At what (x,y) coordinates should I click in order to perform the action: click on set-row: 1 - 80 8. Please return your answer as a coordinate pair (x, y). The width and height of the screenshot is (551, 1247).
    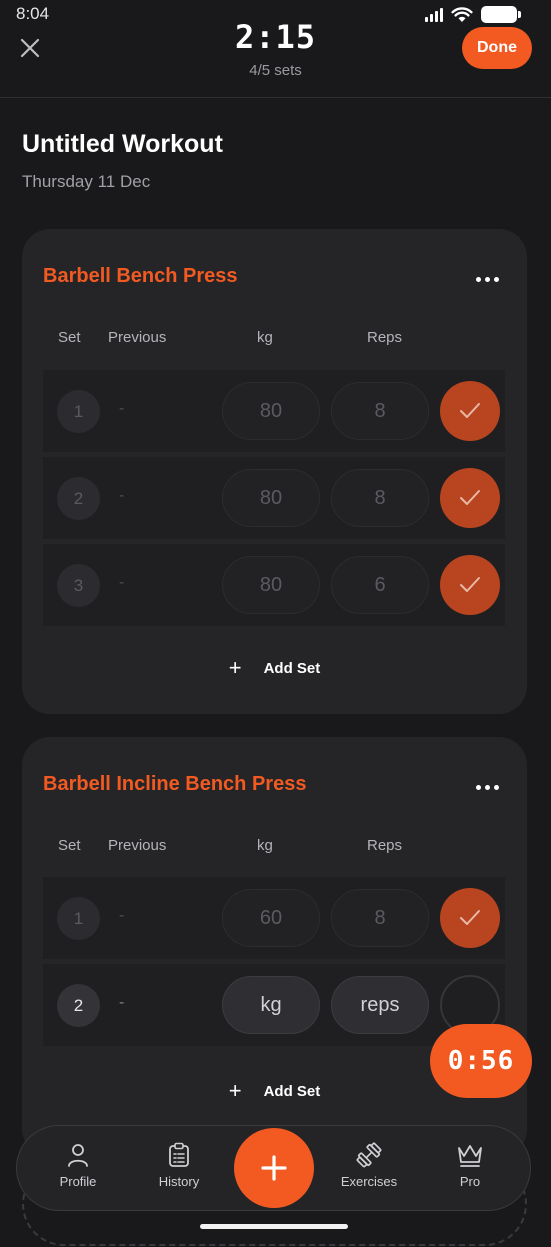
    Looking at the image, I should click on (274, 411).